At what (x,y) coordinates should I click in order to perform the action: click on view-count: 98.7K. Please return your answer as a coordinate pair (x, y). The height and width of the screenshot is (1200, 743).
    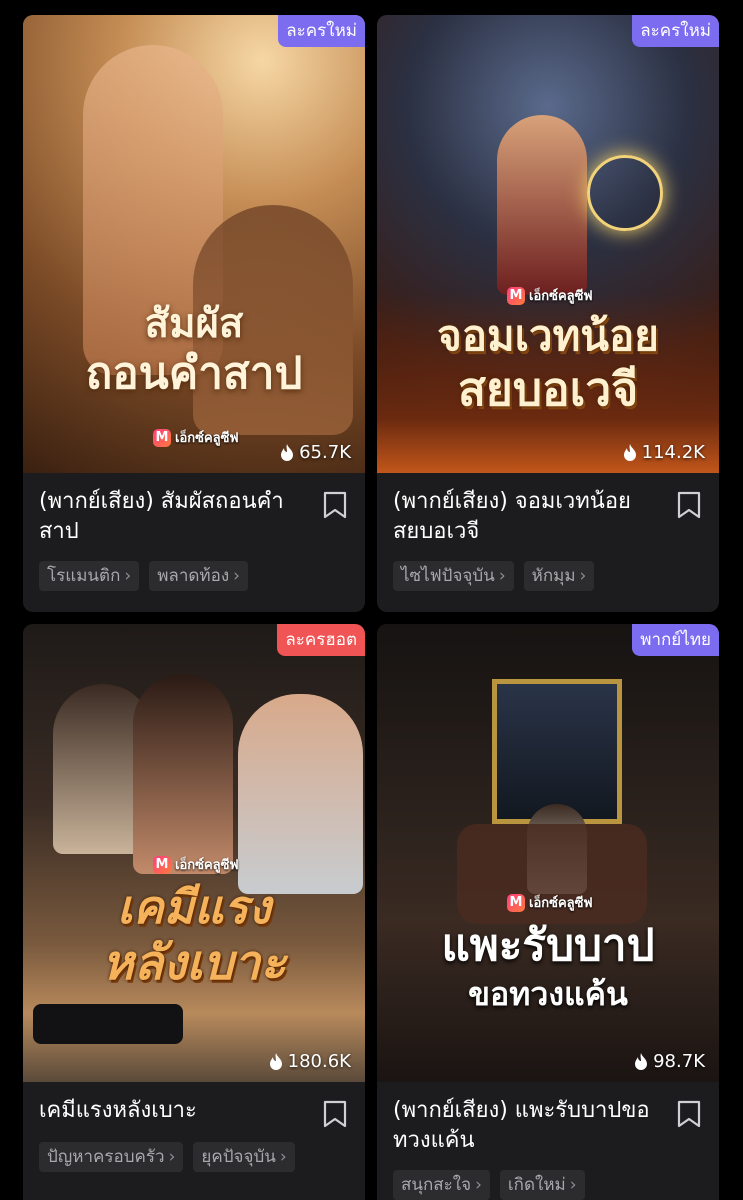
    Looking at the image, I should click on (669, 1061).